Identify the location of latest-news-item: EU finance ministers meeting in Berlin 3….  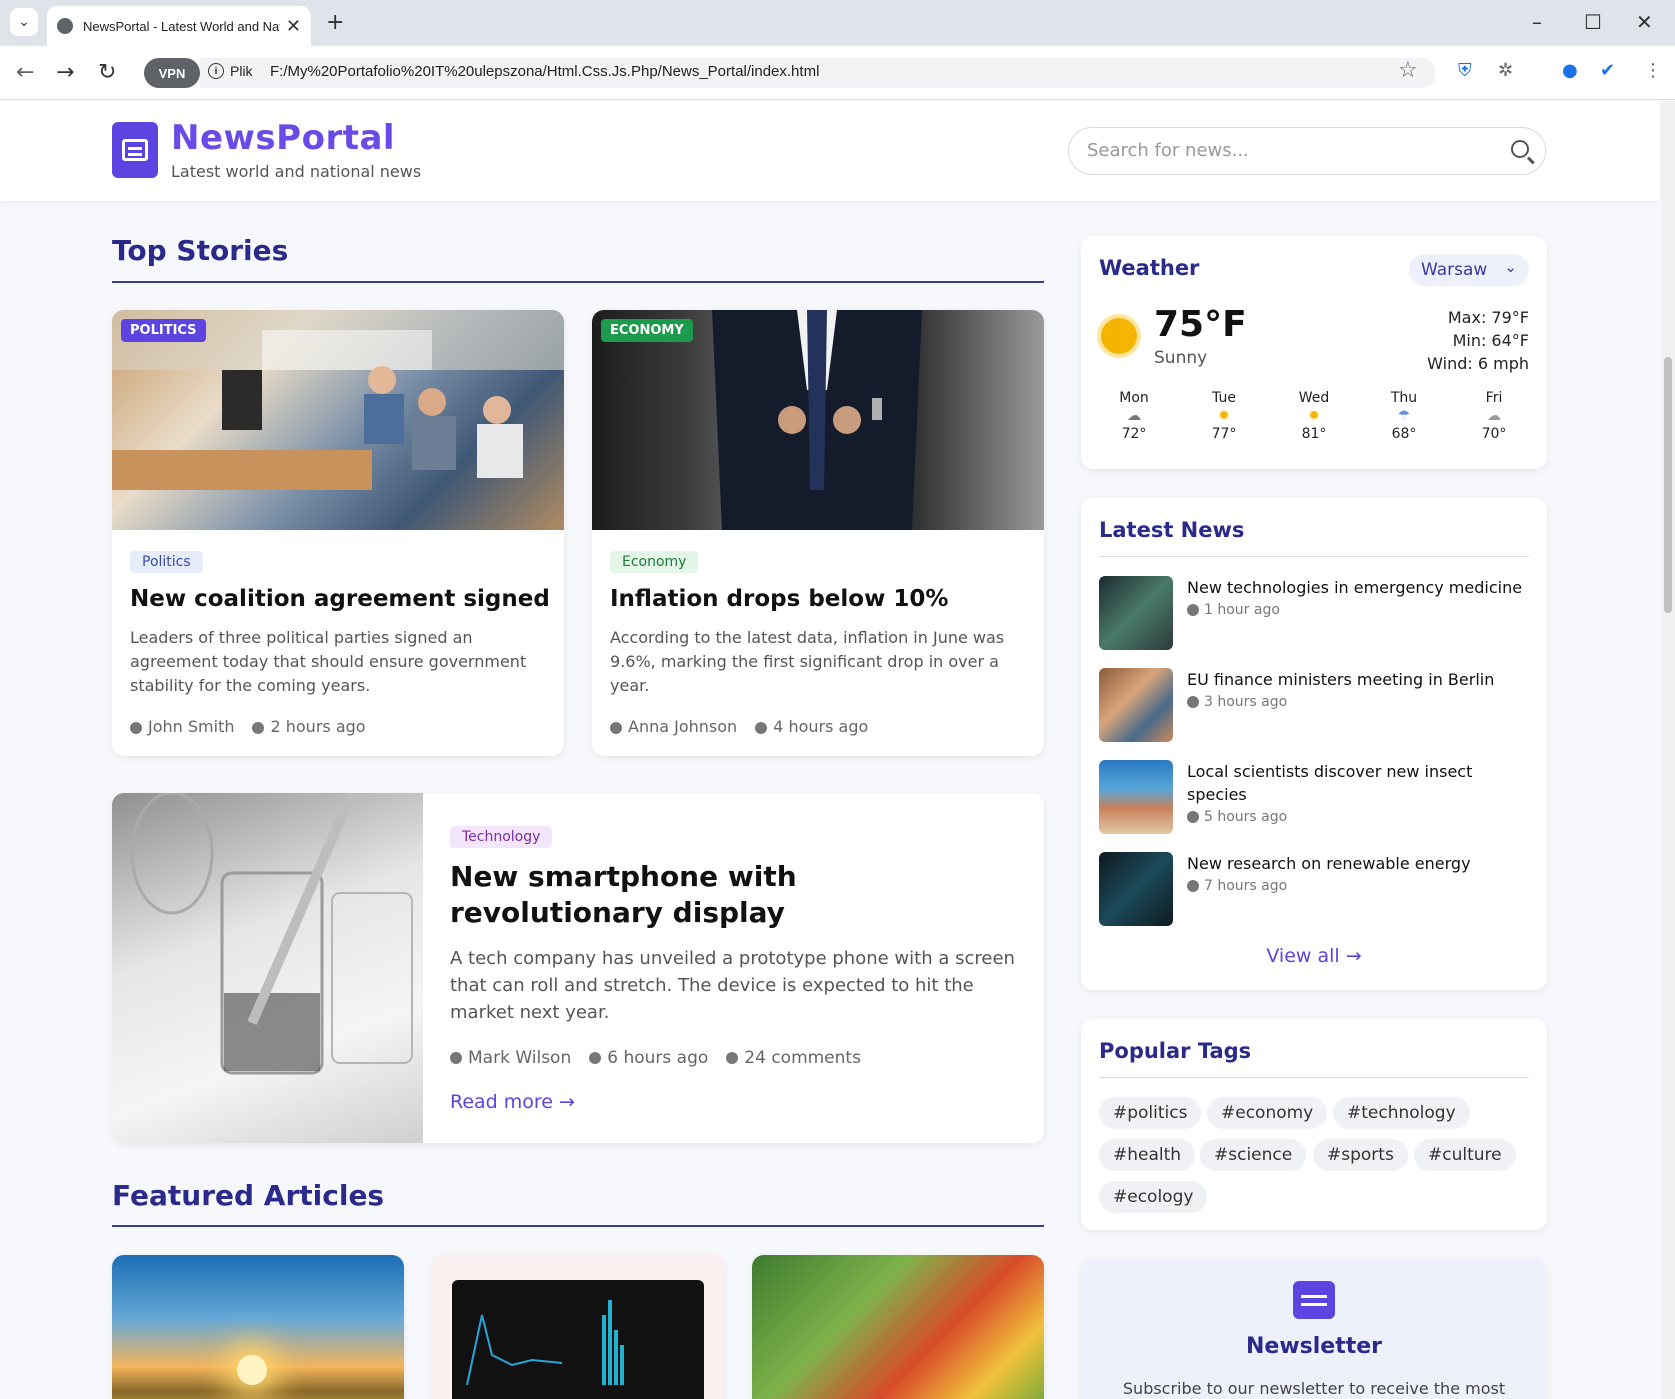
(1314, 705).